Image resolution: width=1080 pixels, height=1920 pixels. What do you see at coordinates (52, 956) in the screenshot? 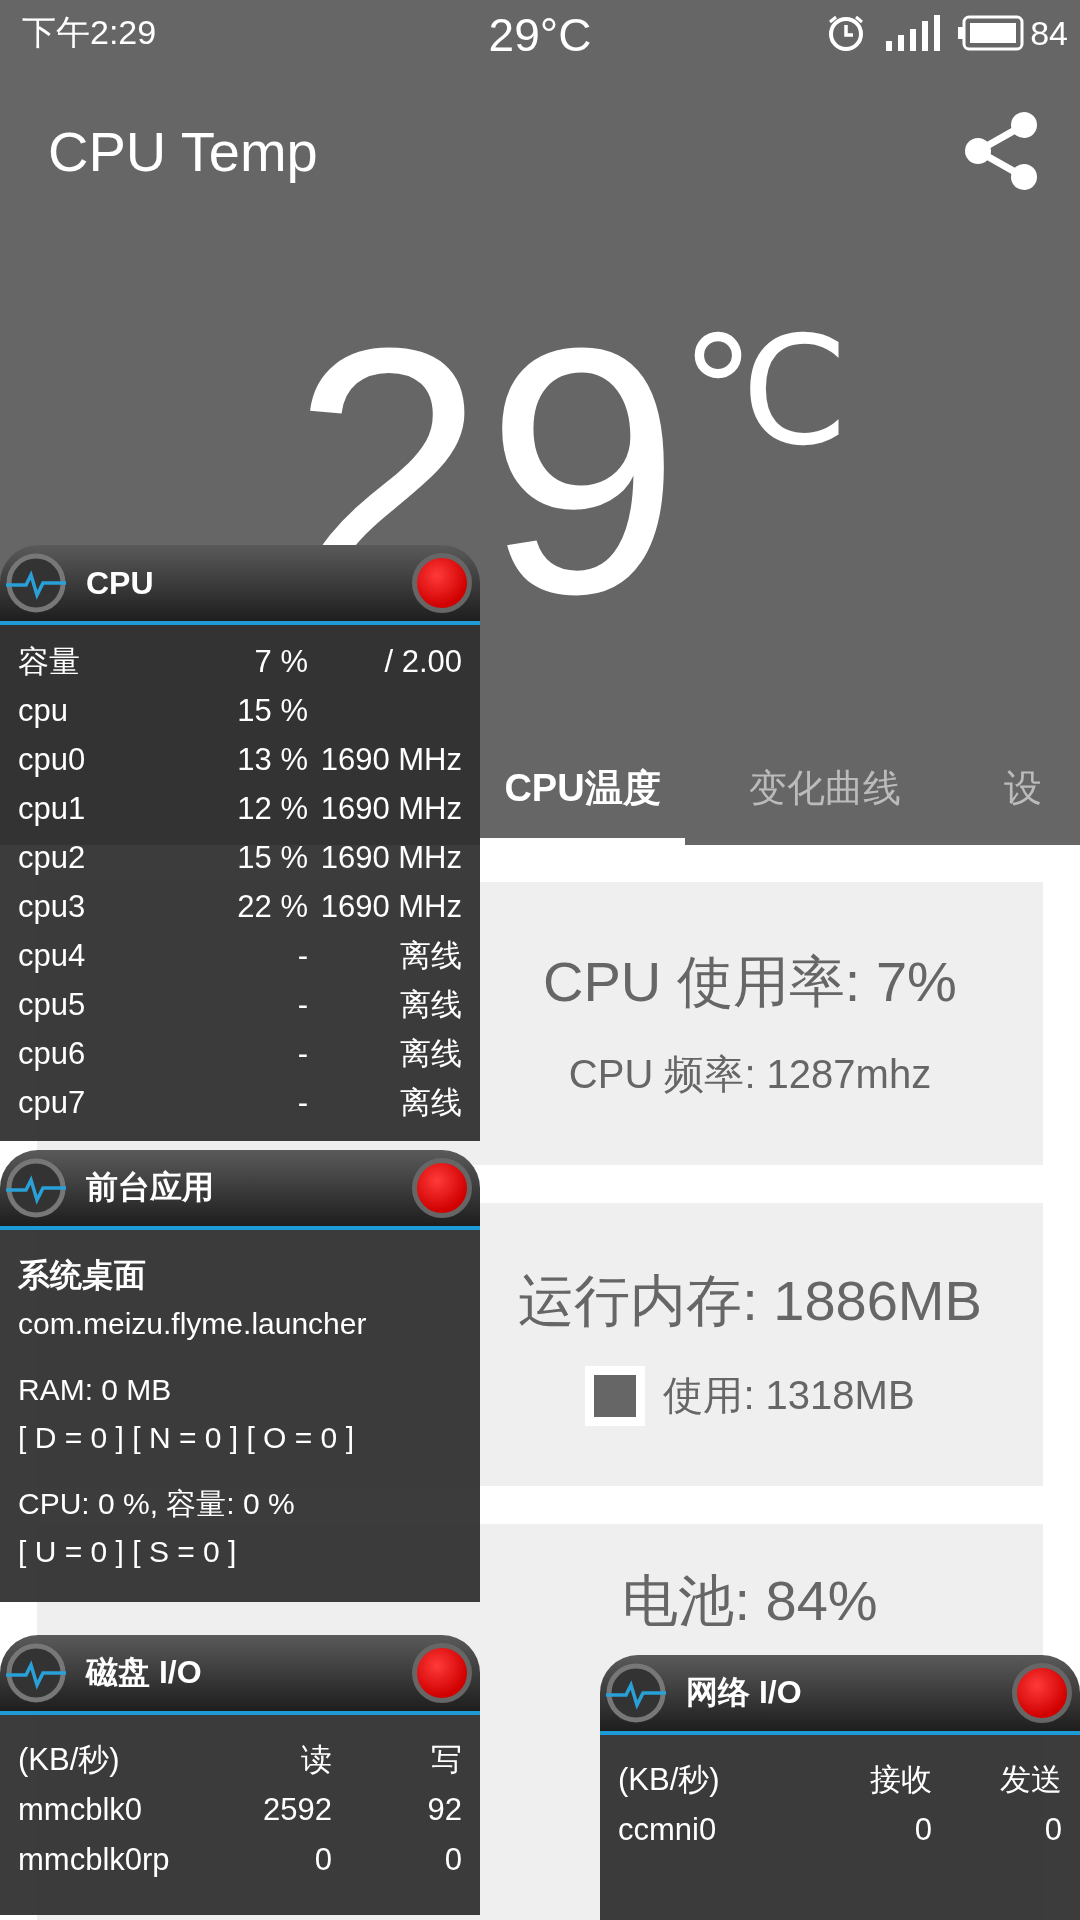
I see `table-cell-text: cpu4` at bounding box center [52, 956].